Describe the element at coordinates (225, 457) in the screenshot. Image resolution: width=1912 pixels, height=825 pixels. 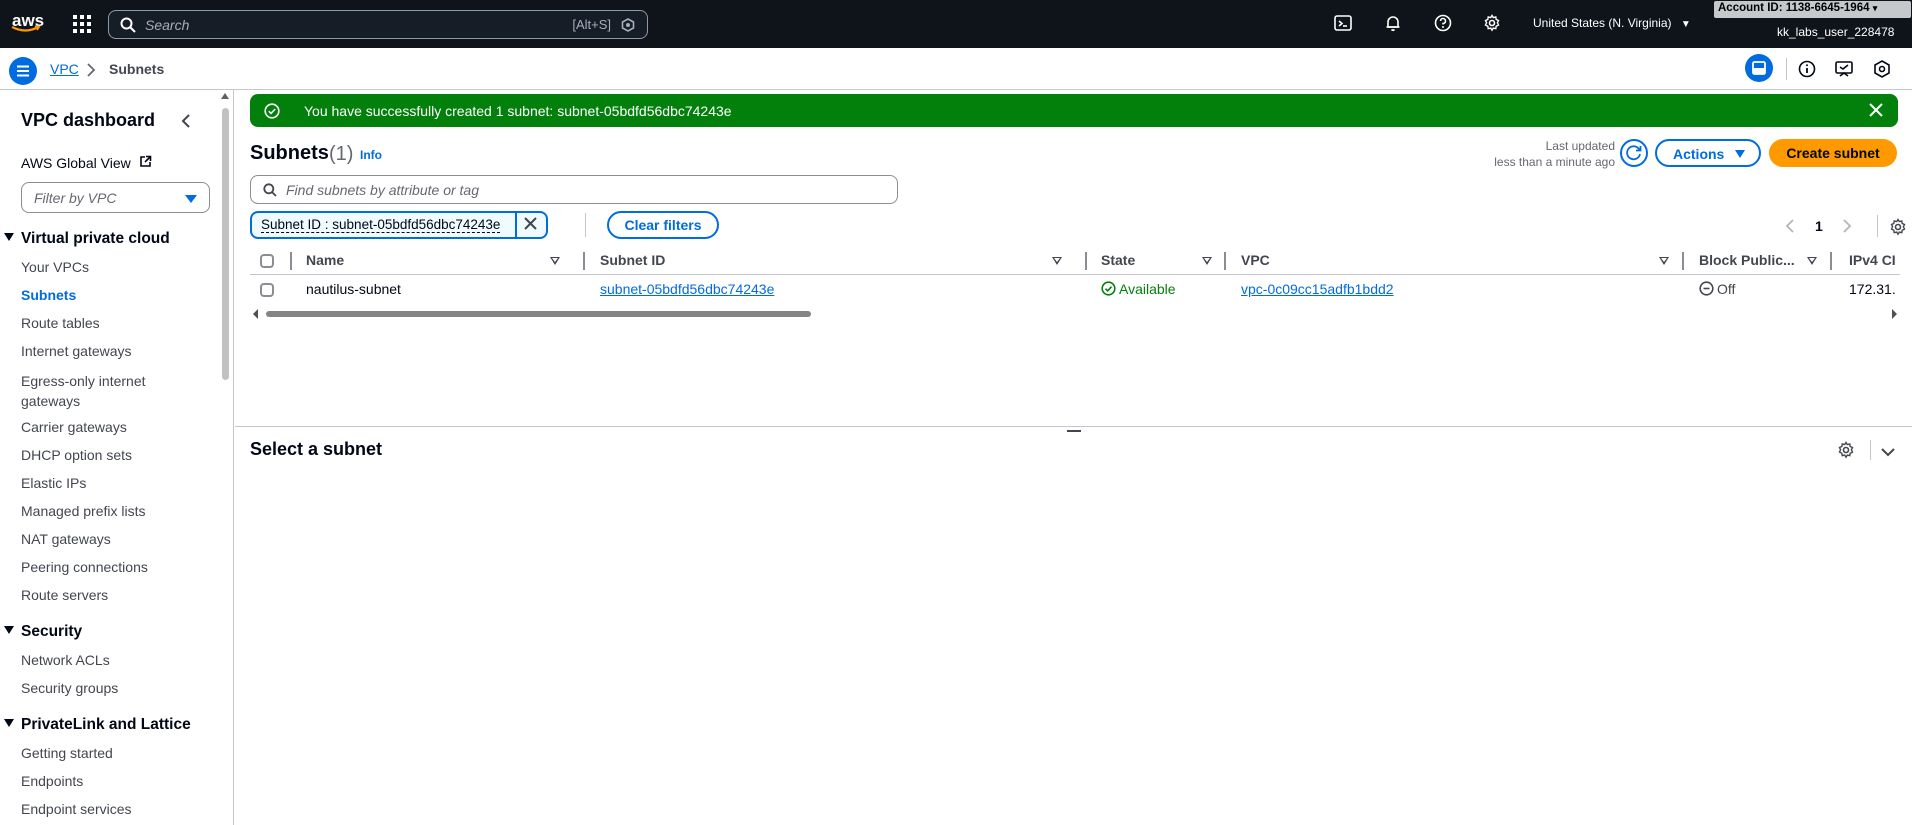
I see `sidebar-scrollbar` at that location.